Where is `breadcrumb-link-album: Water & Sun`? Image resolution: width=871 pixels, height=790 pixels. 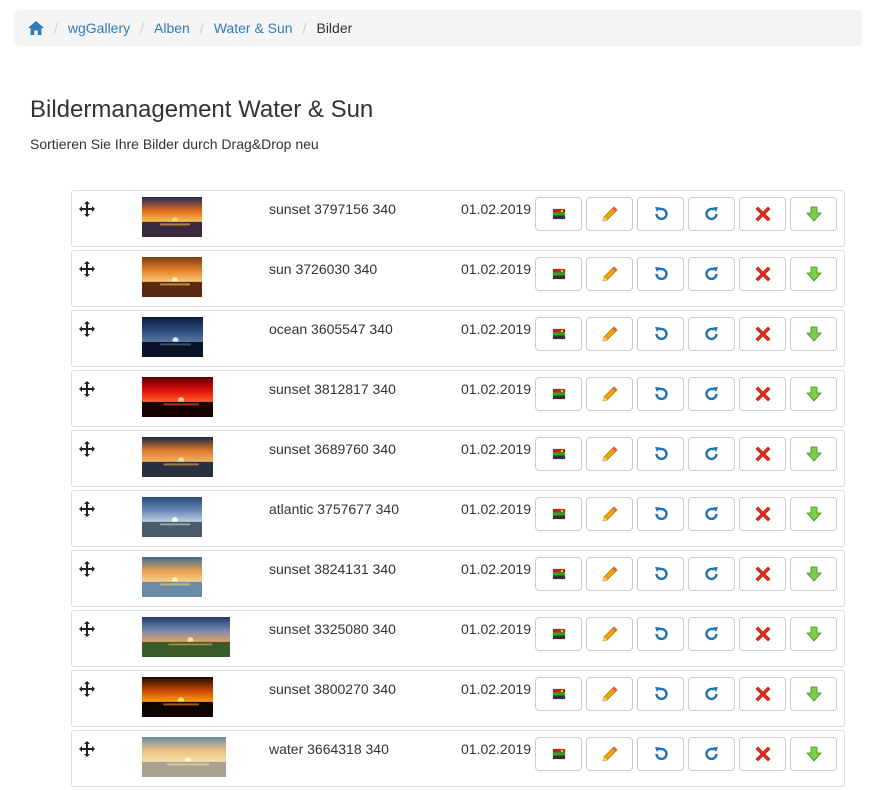
breadcrumb-link-album: Water & Sun is located at coordinates (253, 28).